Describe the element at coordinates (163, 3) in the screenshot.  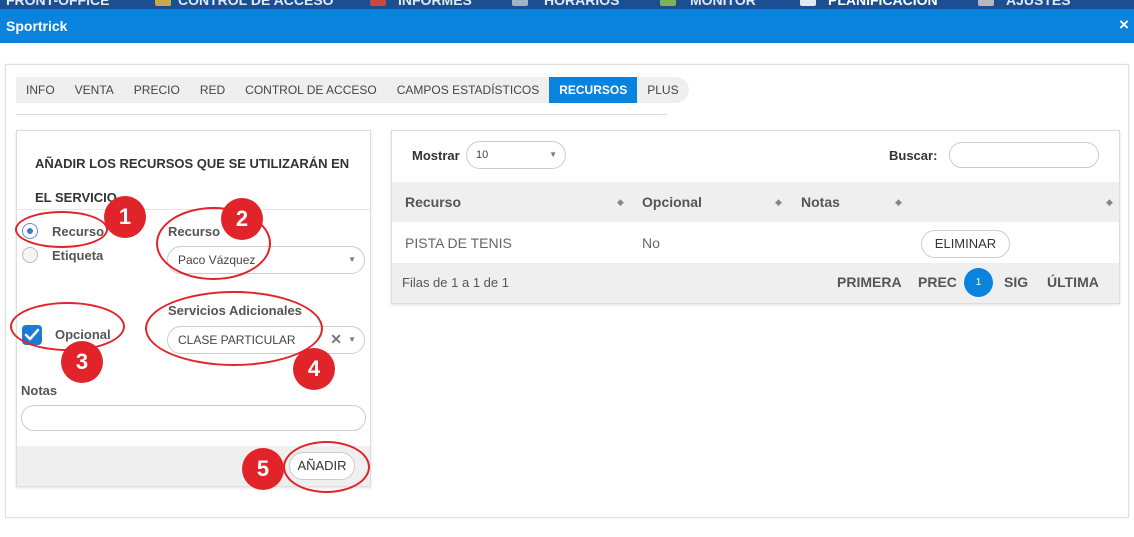
I see `access-control-icon` at that location.